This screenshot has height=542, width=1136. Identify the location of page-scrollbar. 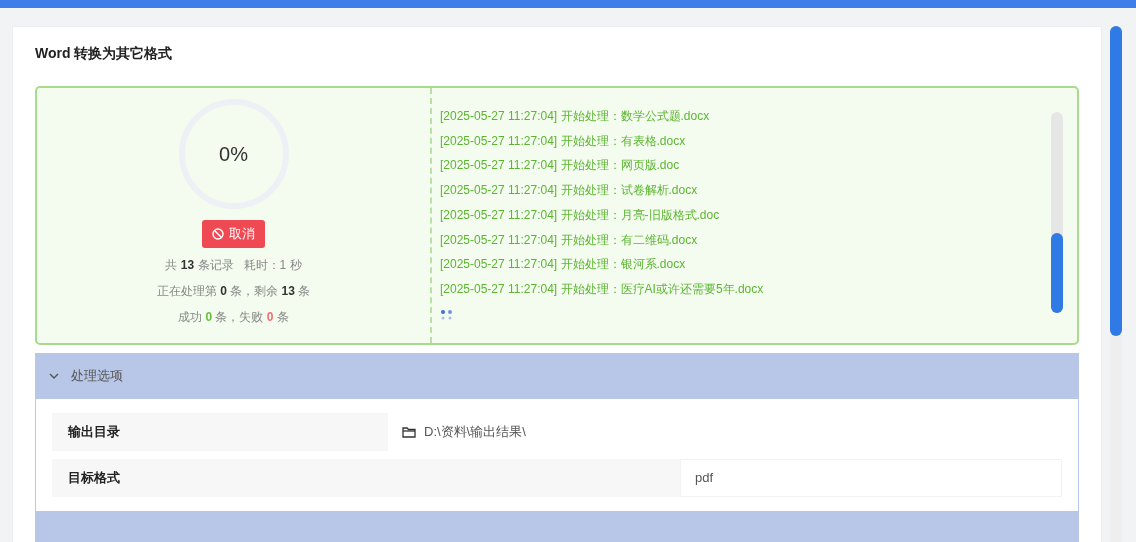
(1116, 284).